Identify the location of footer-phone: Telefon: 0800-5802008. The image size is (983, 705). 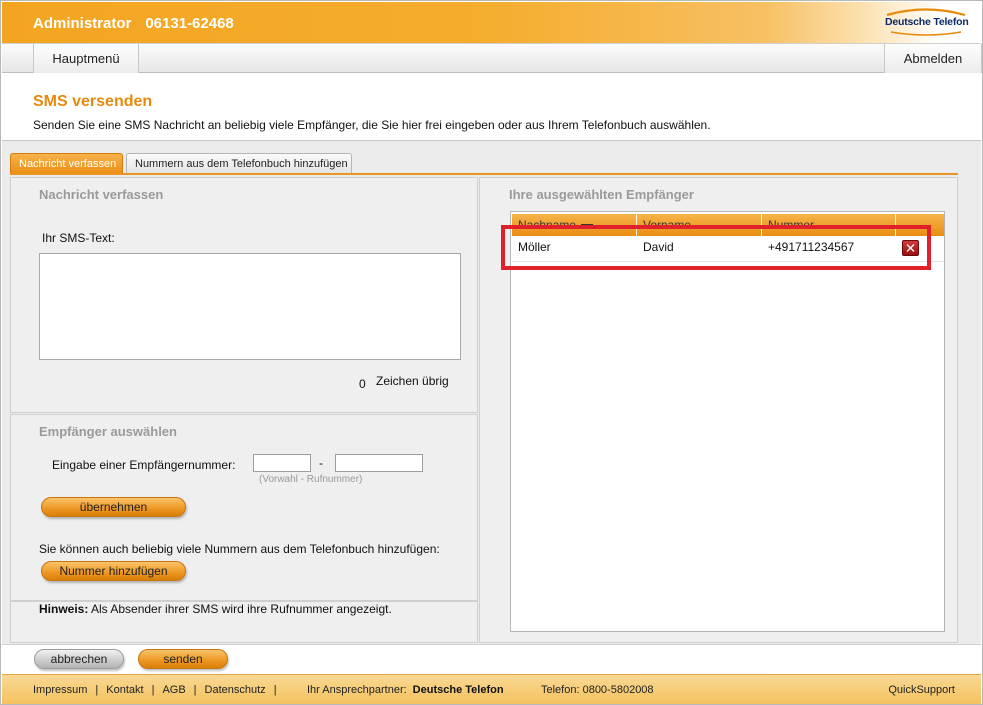
(597, 690).